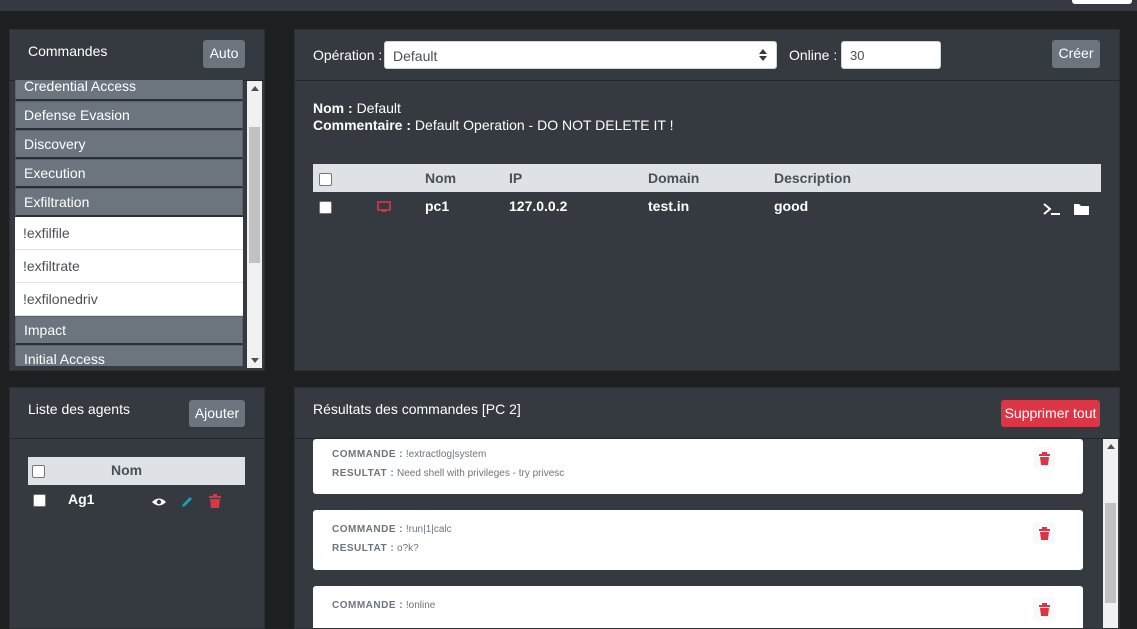 This screenshot has height=629, width=1137. Describe the element at coordinates (428, 529) in the screenshot. I see `result-command: !run|1|calc` at that location.